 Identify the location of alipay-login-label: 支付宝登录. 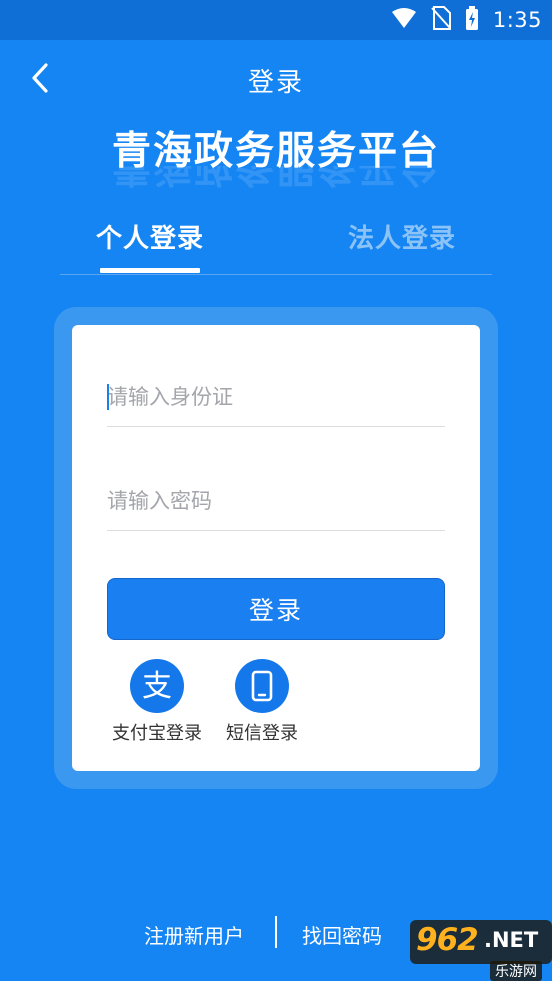
(157, 733).